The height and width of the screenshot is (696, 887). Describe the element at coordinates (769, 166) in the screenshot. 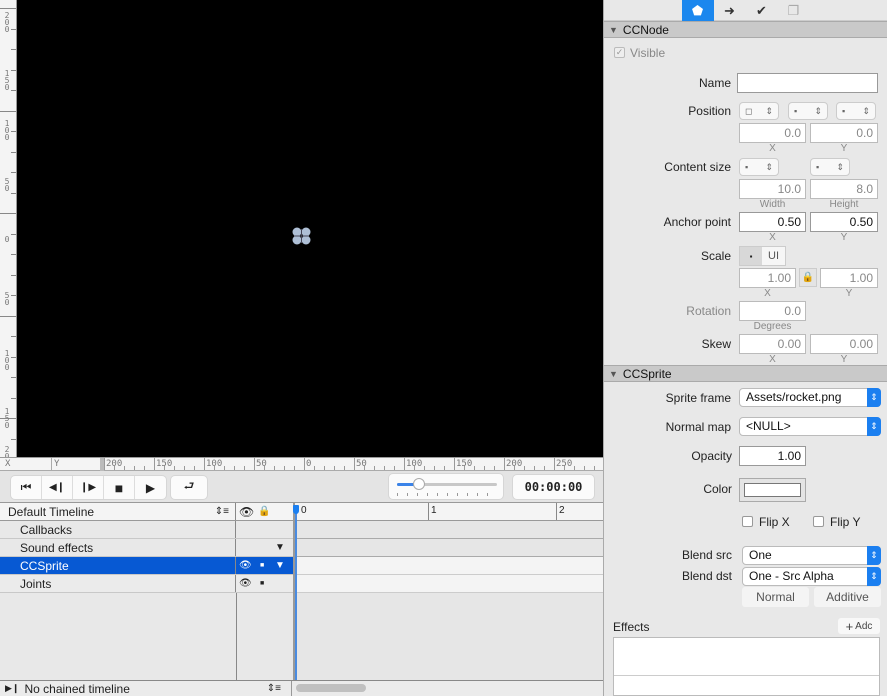

I see `stepper-arrows-icon: ⇕` at that location.